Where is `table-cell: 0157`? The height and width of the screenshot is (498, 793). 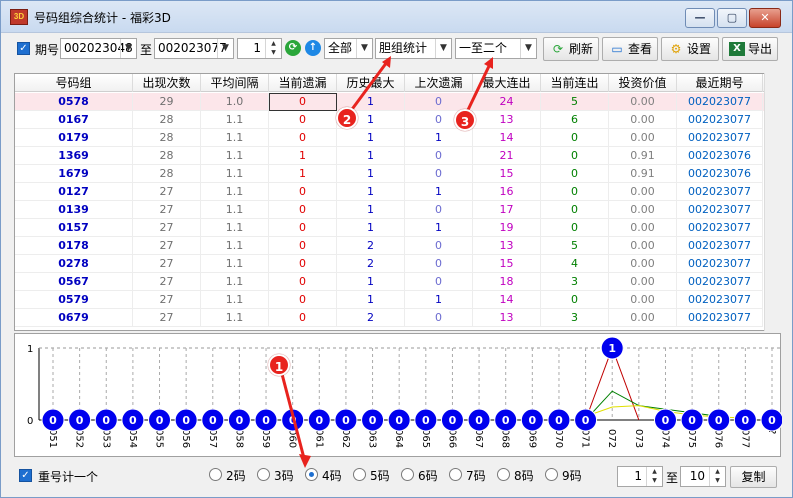
table-cell: 0157 is located at coordinates (74, 228).